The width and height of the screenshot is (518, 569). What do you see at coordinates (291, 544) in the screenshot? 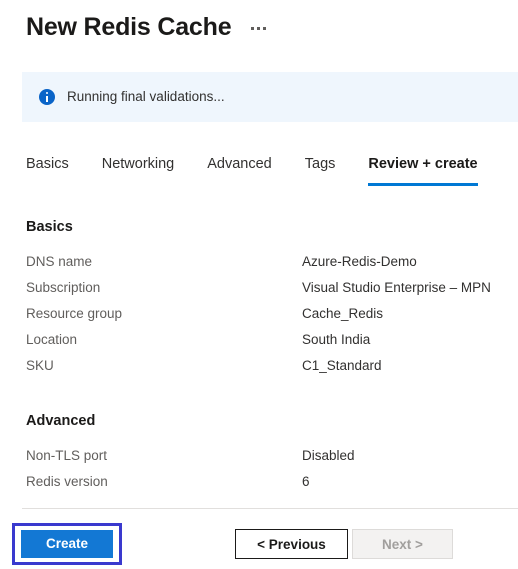
I see `previous-button: < Previous` at bounding box center [291, 544].